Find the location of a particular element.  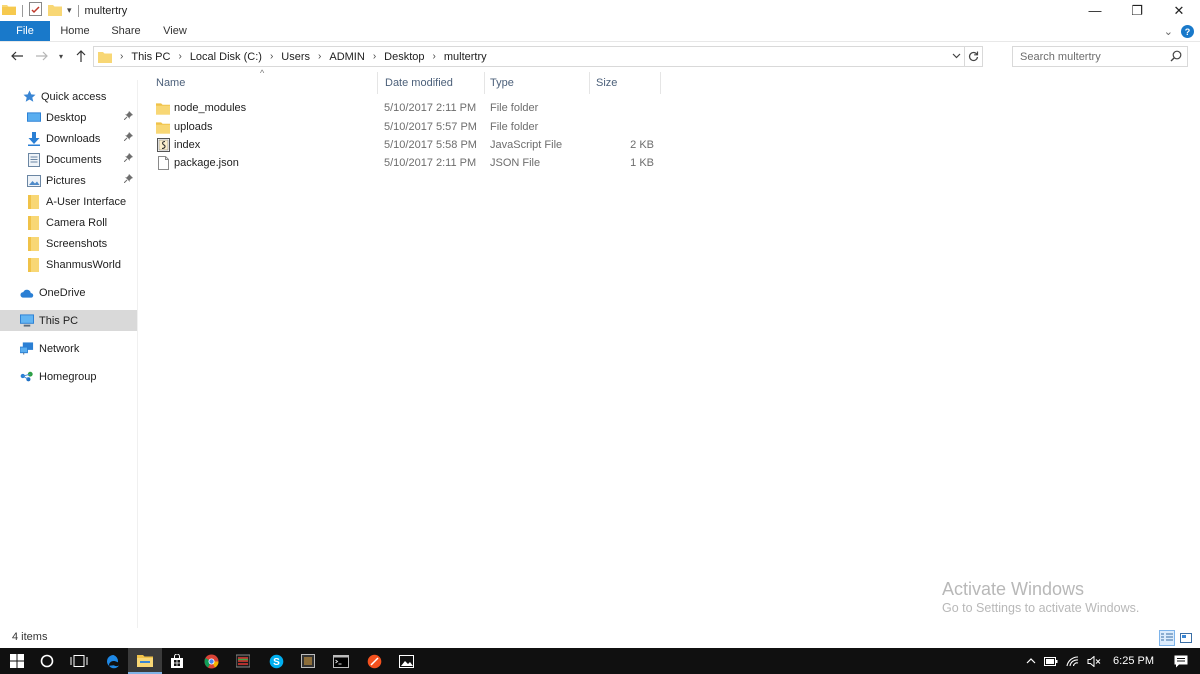

show-hidden-icons-icon is located at coordinates (1031, 661).